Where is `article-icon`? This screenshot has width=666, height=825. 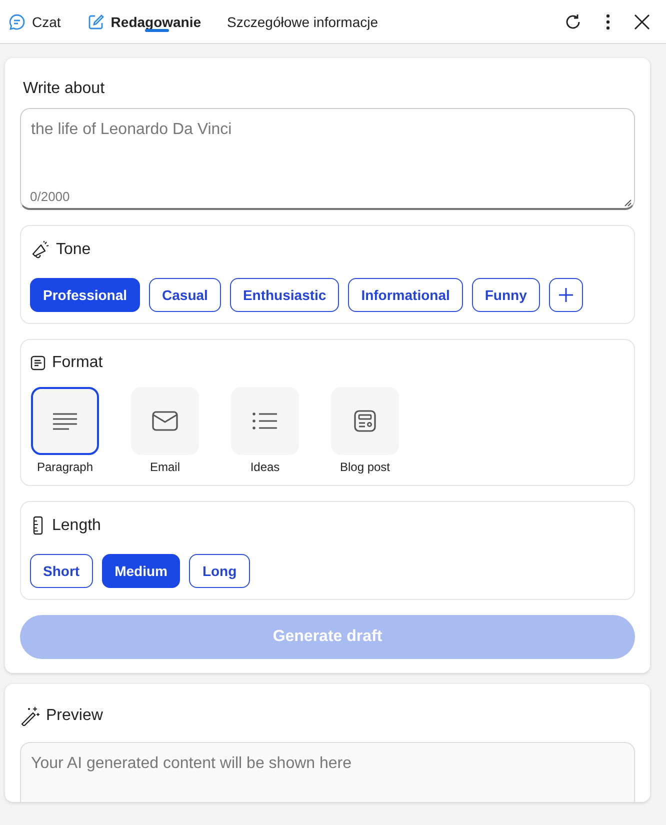
article-icon is located at coordinates (365, 421).